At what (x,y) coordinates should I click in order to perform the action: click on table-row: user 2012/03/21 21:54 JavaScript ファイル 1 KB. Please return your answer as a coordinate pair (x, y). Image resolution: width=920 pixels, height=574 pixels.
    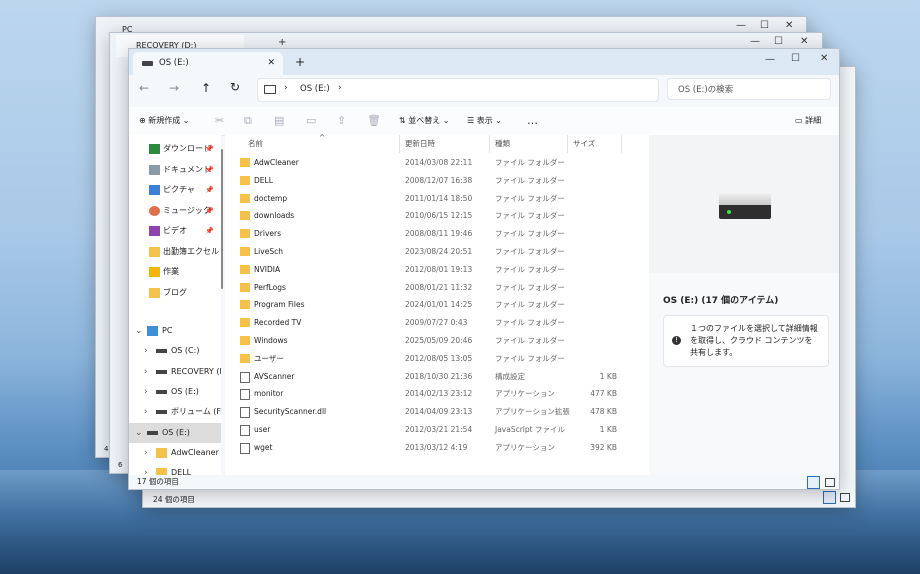
    Looking at the image, I should click on (437, 430).